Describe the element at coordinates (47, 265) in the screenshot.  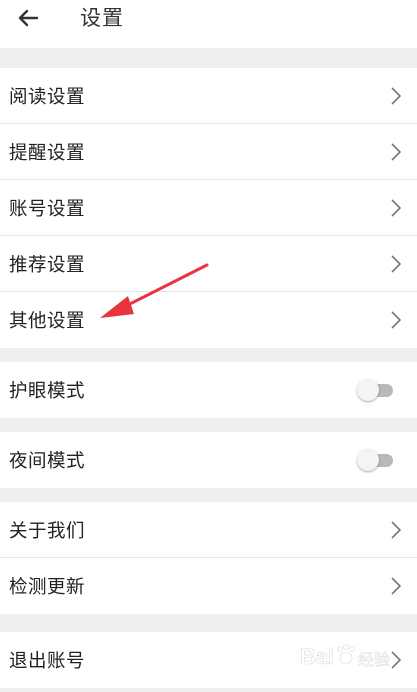
I see `settings-item-label: 推荐设置` at that location.